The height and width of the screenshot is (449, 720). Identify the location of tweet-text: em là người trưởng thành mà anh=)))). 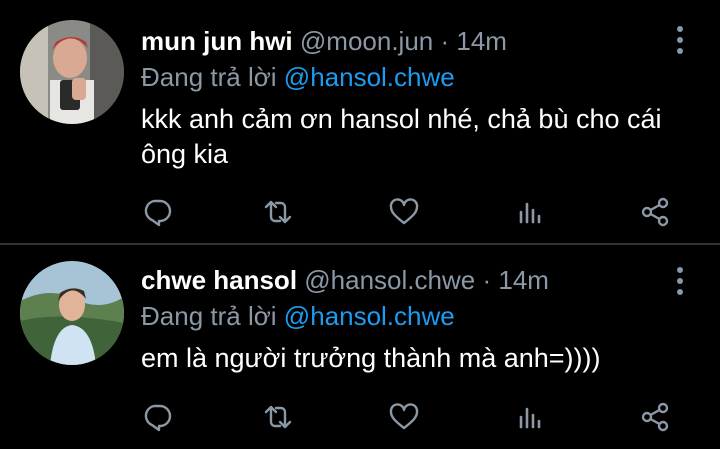
(371, 358).